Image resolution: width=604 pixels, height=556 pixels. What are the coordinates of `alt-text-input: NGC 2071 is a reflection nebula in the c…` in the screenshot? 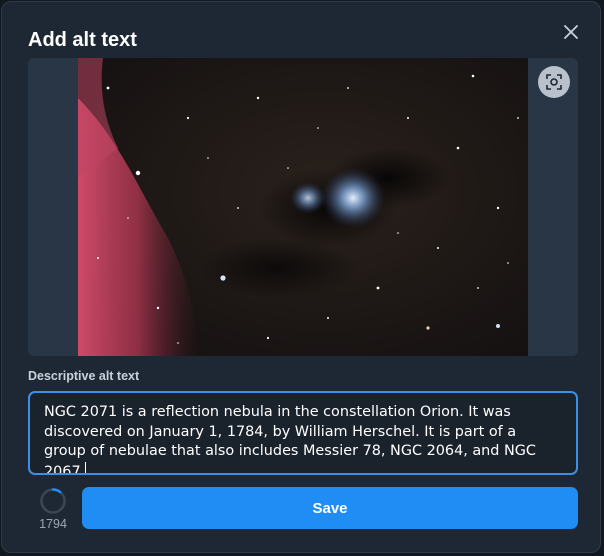 It's located at (303, 433).